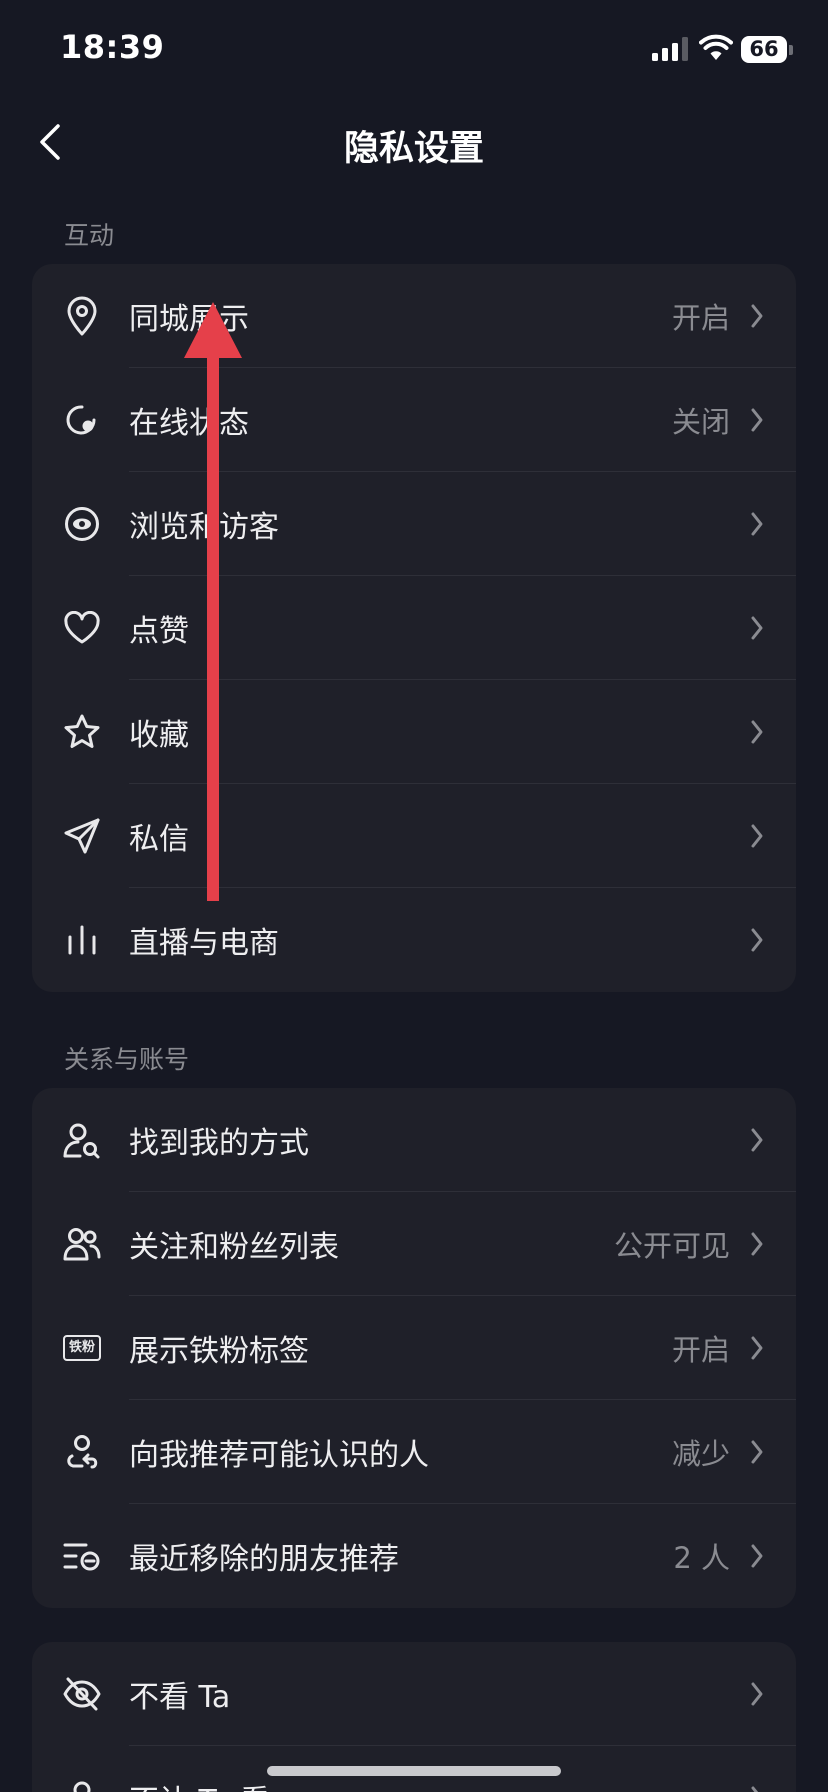 The height and width of the screenshot is (1792, 828). What do you see at coordinates (414, 1771) in the screenshot?
I see `home-indicator` at bounding box center [414, 1771].